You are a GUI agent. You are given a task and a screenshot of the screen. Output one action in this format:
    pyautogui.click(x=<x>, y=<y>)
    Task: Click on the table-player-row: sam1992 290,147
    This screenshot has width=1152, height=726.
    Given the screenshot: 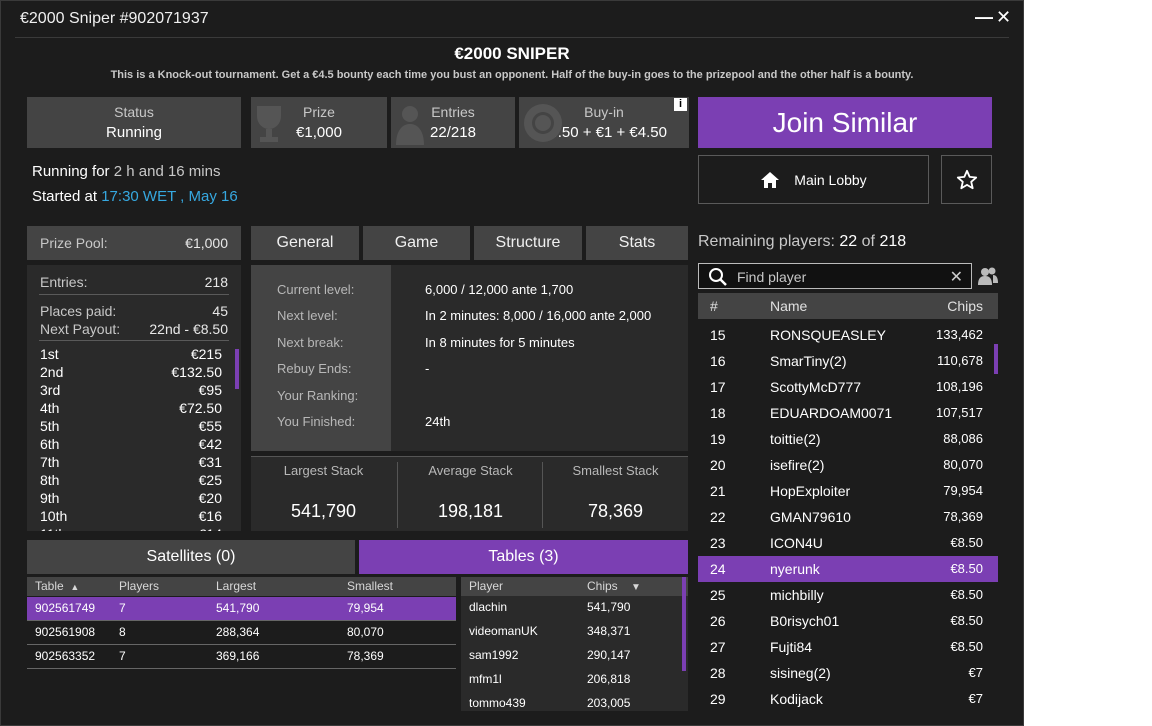 What is the action you would take?
    pyautogui.click(x=574, y=656)
    